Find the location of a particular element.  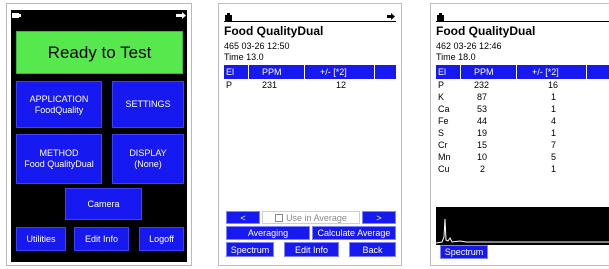

row-ppm: 44 is located at coordinates (482, 121).